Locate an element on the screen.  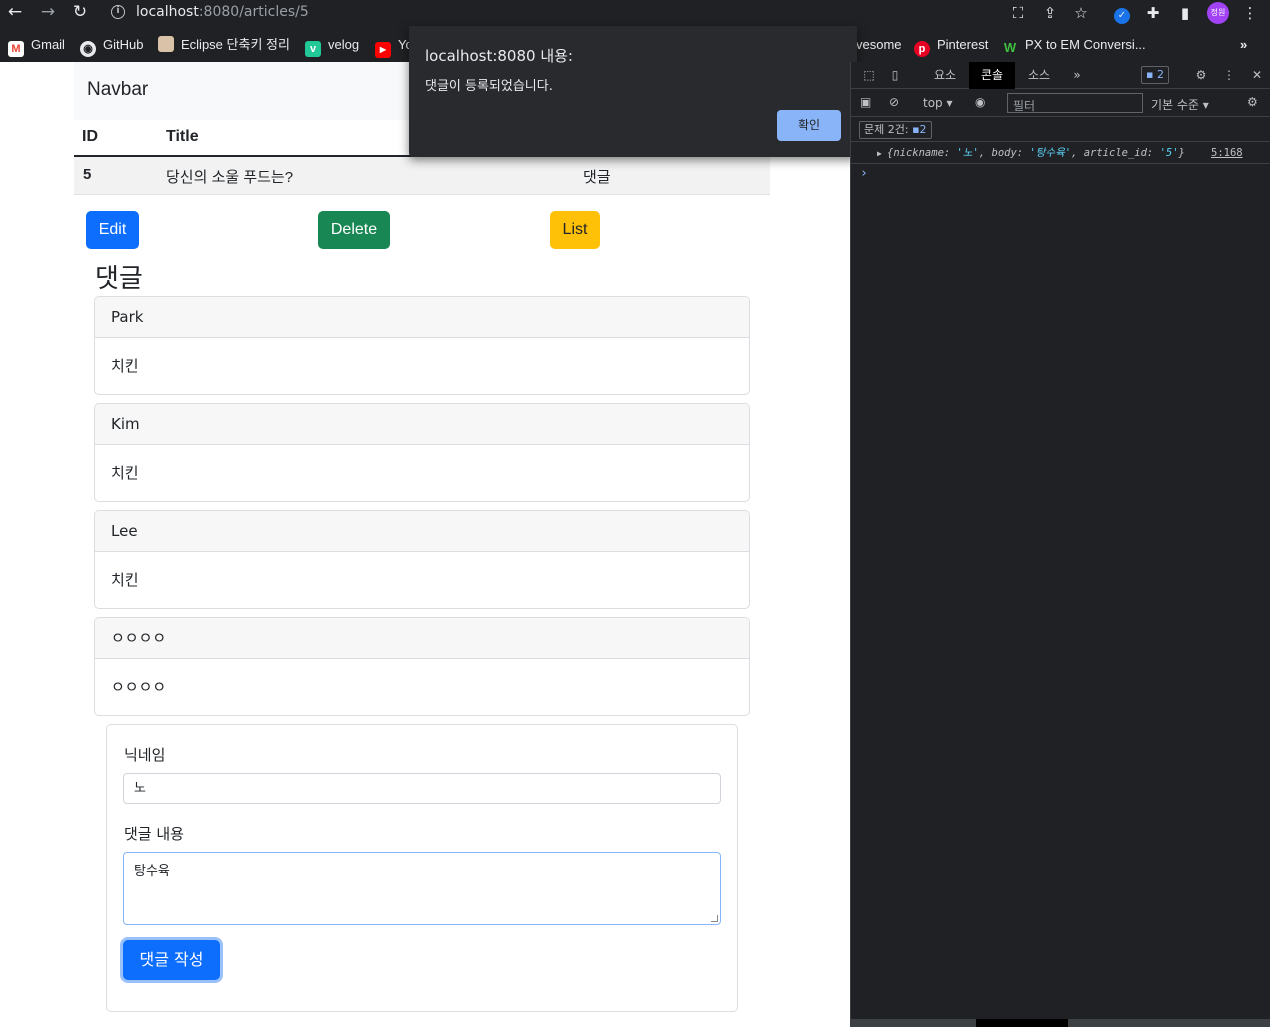
bookmark-fontawesome: vesome is located at coordinates (879, 45).